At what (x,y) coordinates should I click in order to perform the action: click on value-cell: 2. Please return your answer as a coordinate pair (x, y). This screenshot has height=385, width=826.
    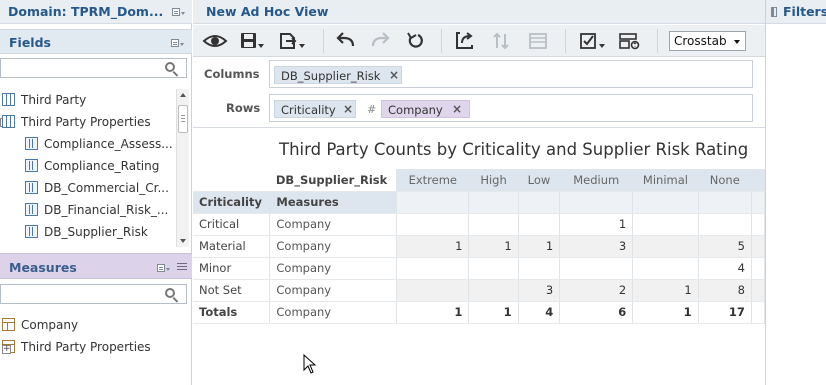
    Looking at the image, I should click on (596, 290).